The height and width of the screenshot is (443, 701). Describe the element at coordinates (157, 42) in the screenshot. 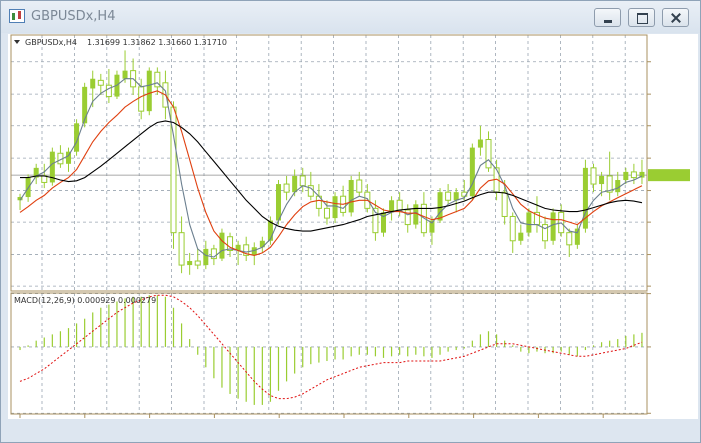

I see `ohlc-readout: 1.31699 1.31862 1.31660 1.31710` at that location.